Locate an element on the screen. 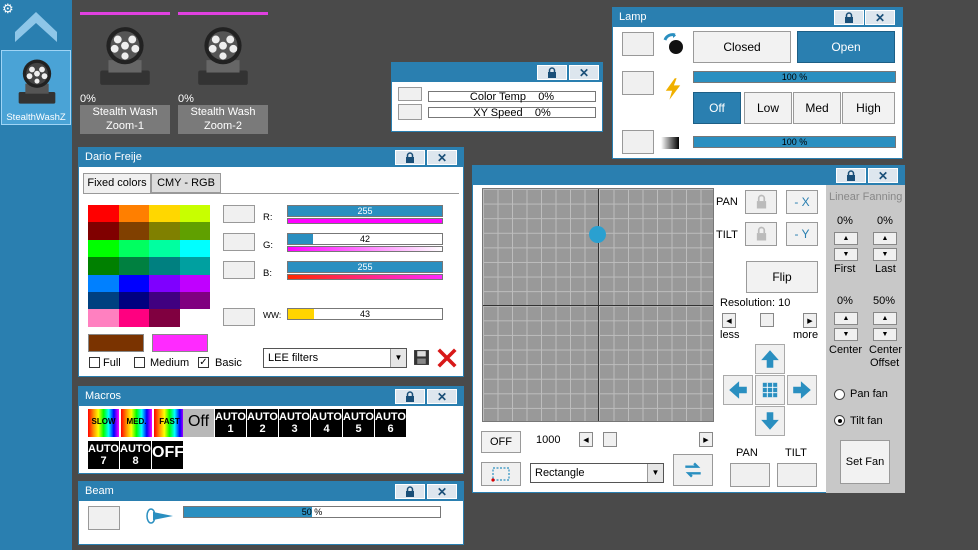 The height and width of the screenshot is (550, 978). resolution-less-button: ◀ is located at coordinates (729, 320).